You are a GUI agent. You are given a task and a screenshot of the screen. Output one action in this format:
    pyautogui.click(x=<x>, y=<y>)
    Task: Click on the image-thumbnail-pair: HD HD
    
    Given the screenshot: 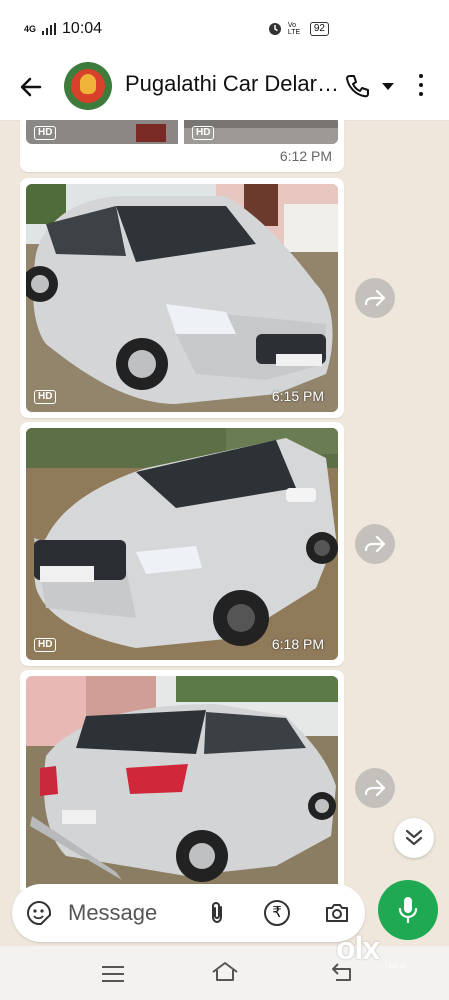 What is the action you would take?
    pyautogui.click(x=182, y=132)
    